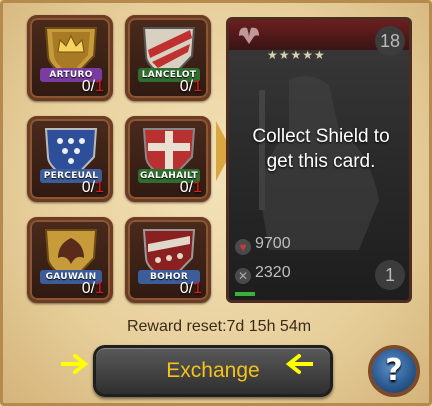 This screenshot has height=406, width=432. Describe the element at coordinates (299, 364) in the screenshot. I see `pointer-arrow-left-icon` at that location.